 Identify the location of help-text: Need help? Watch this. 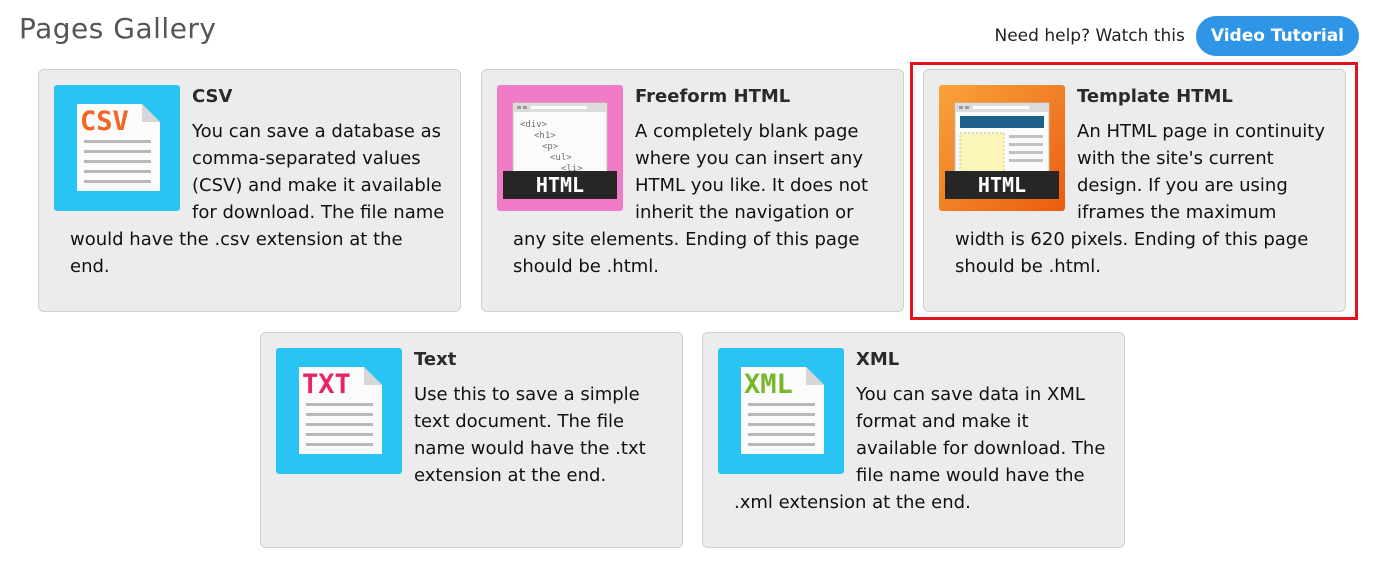
(1089, 36).